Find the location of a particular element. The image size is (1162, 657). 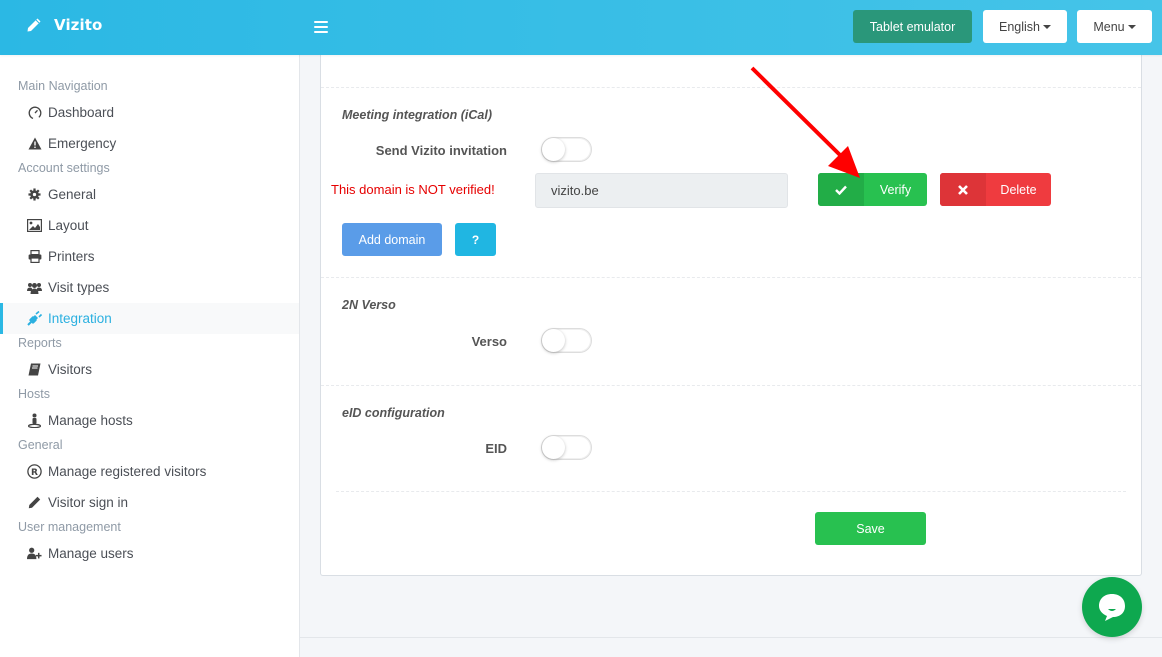

section-title-verso: 2N Verso is located at coordinates (369, 305).